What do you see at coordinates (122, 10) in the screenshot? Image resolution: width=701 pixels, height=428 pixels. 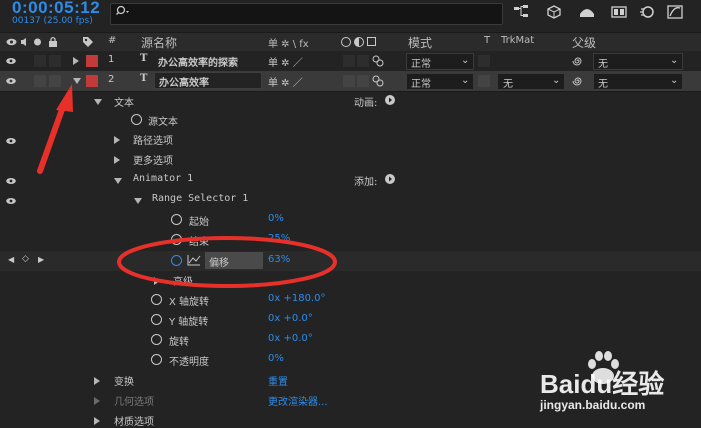 I see `search-icon` at bounding box center [122, 10].